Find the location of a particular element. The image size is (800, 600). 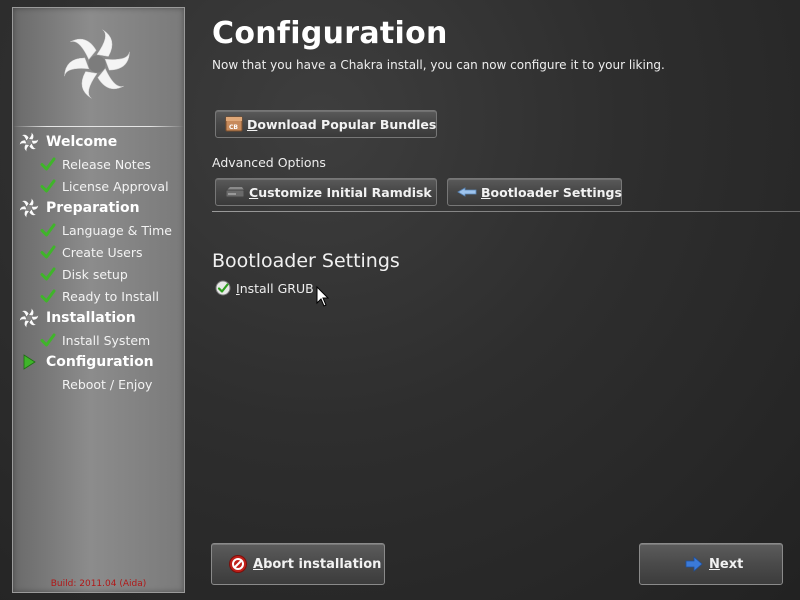

boot-arrow-icon is located at coordinates (467, 192).